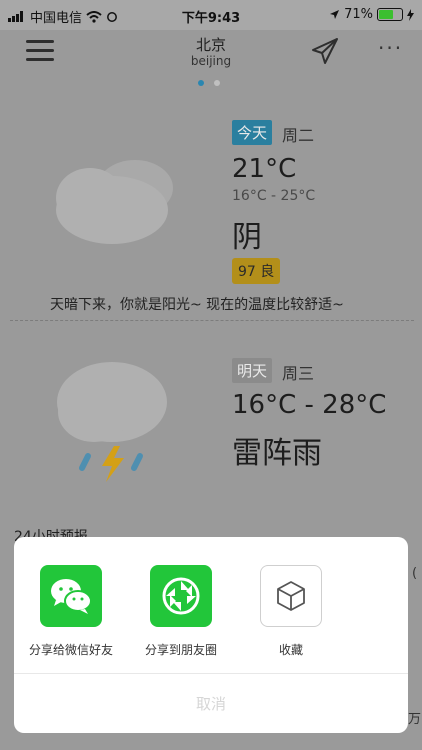 This screenshot has height=750, width=422. Describe the element at coordinates (390, 48) in the screenshot. I see `more-icon: ···` at that location.